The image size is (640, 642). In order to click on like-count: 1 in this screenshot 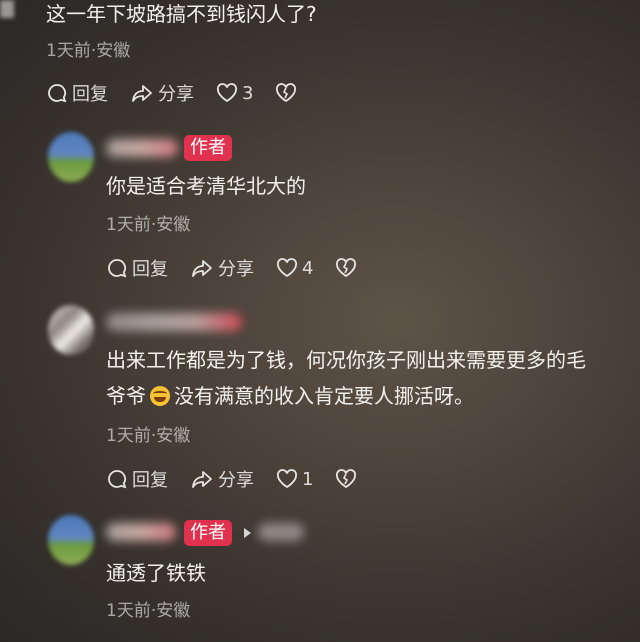, I will do `click(308, 479)`.